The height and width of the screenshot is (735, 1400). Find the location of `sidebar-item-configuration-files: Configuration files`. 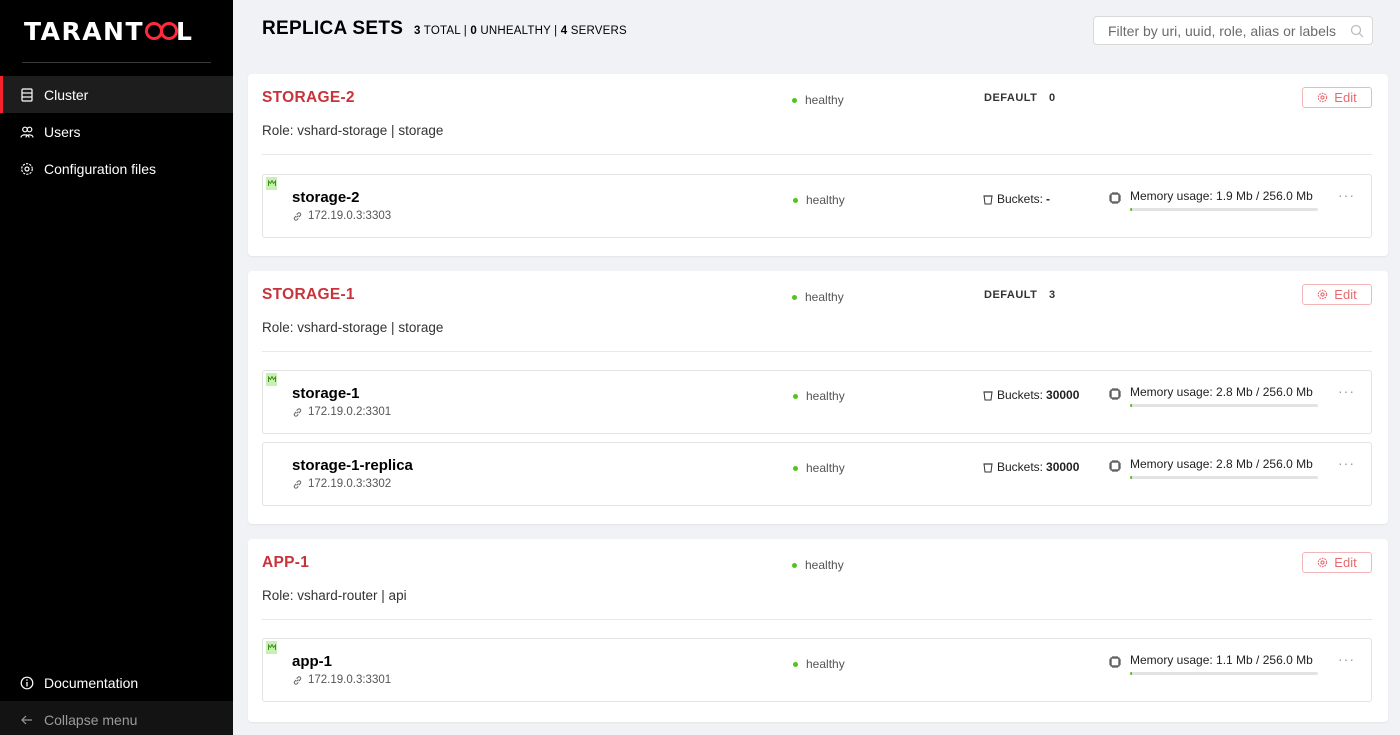

sidebar-item-configuration-files: Configuration files is located at coordinates (116, 168).